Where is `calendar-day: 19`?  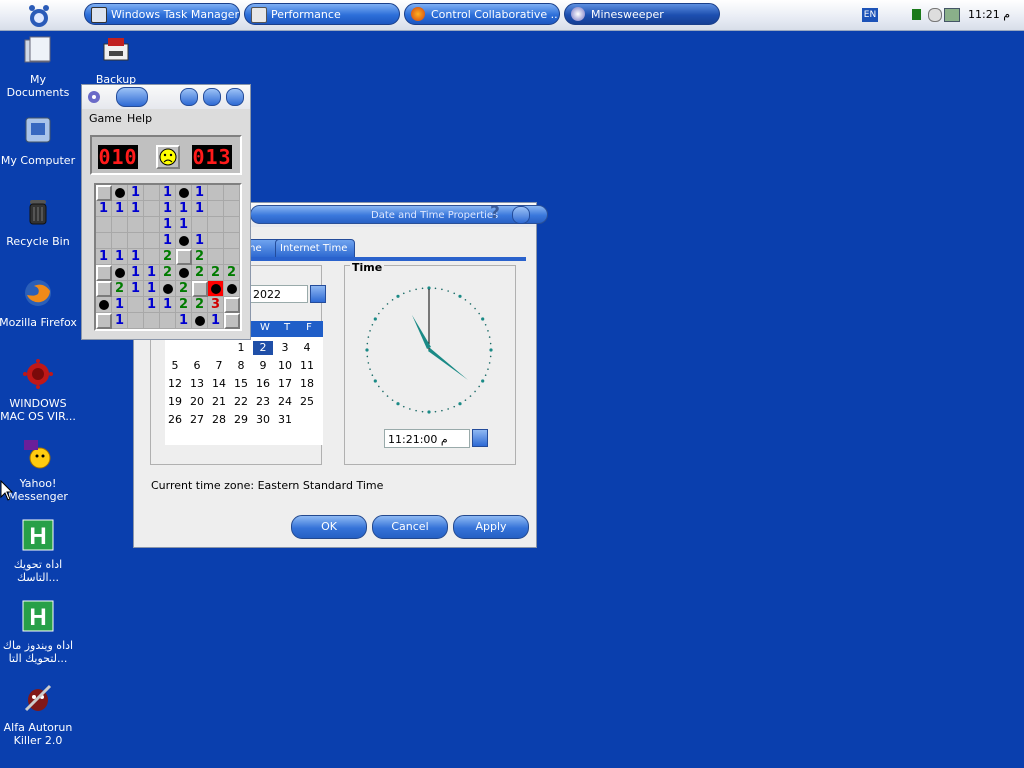 calendar-day: 19 is located at coordinates (175, 402).